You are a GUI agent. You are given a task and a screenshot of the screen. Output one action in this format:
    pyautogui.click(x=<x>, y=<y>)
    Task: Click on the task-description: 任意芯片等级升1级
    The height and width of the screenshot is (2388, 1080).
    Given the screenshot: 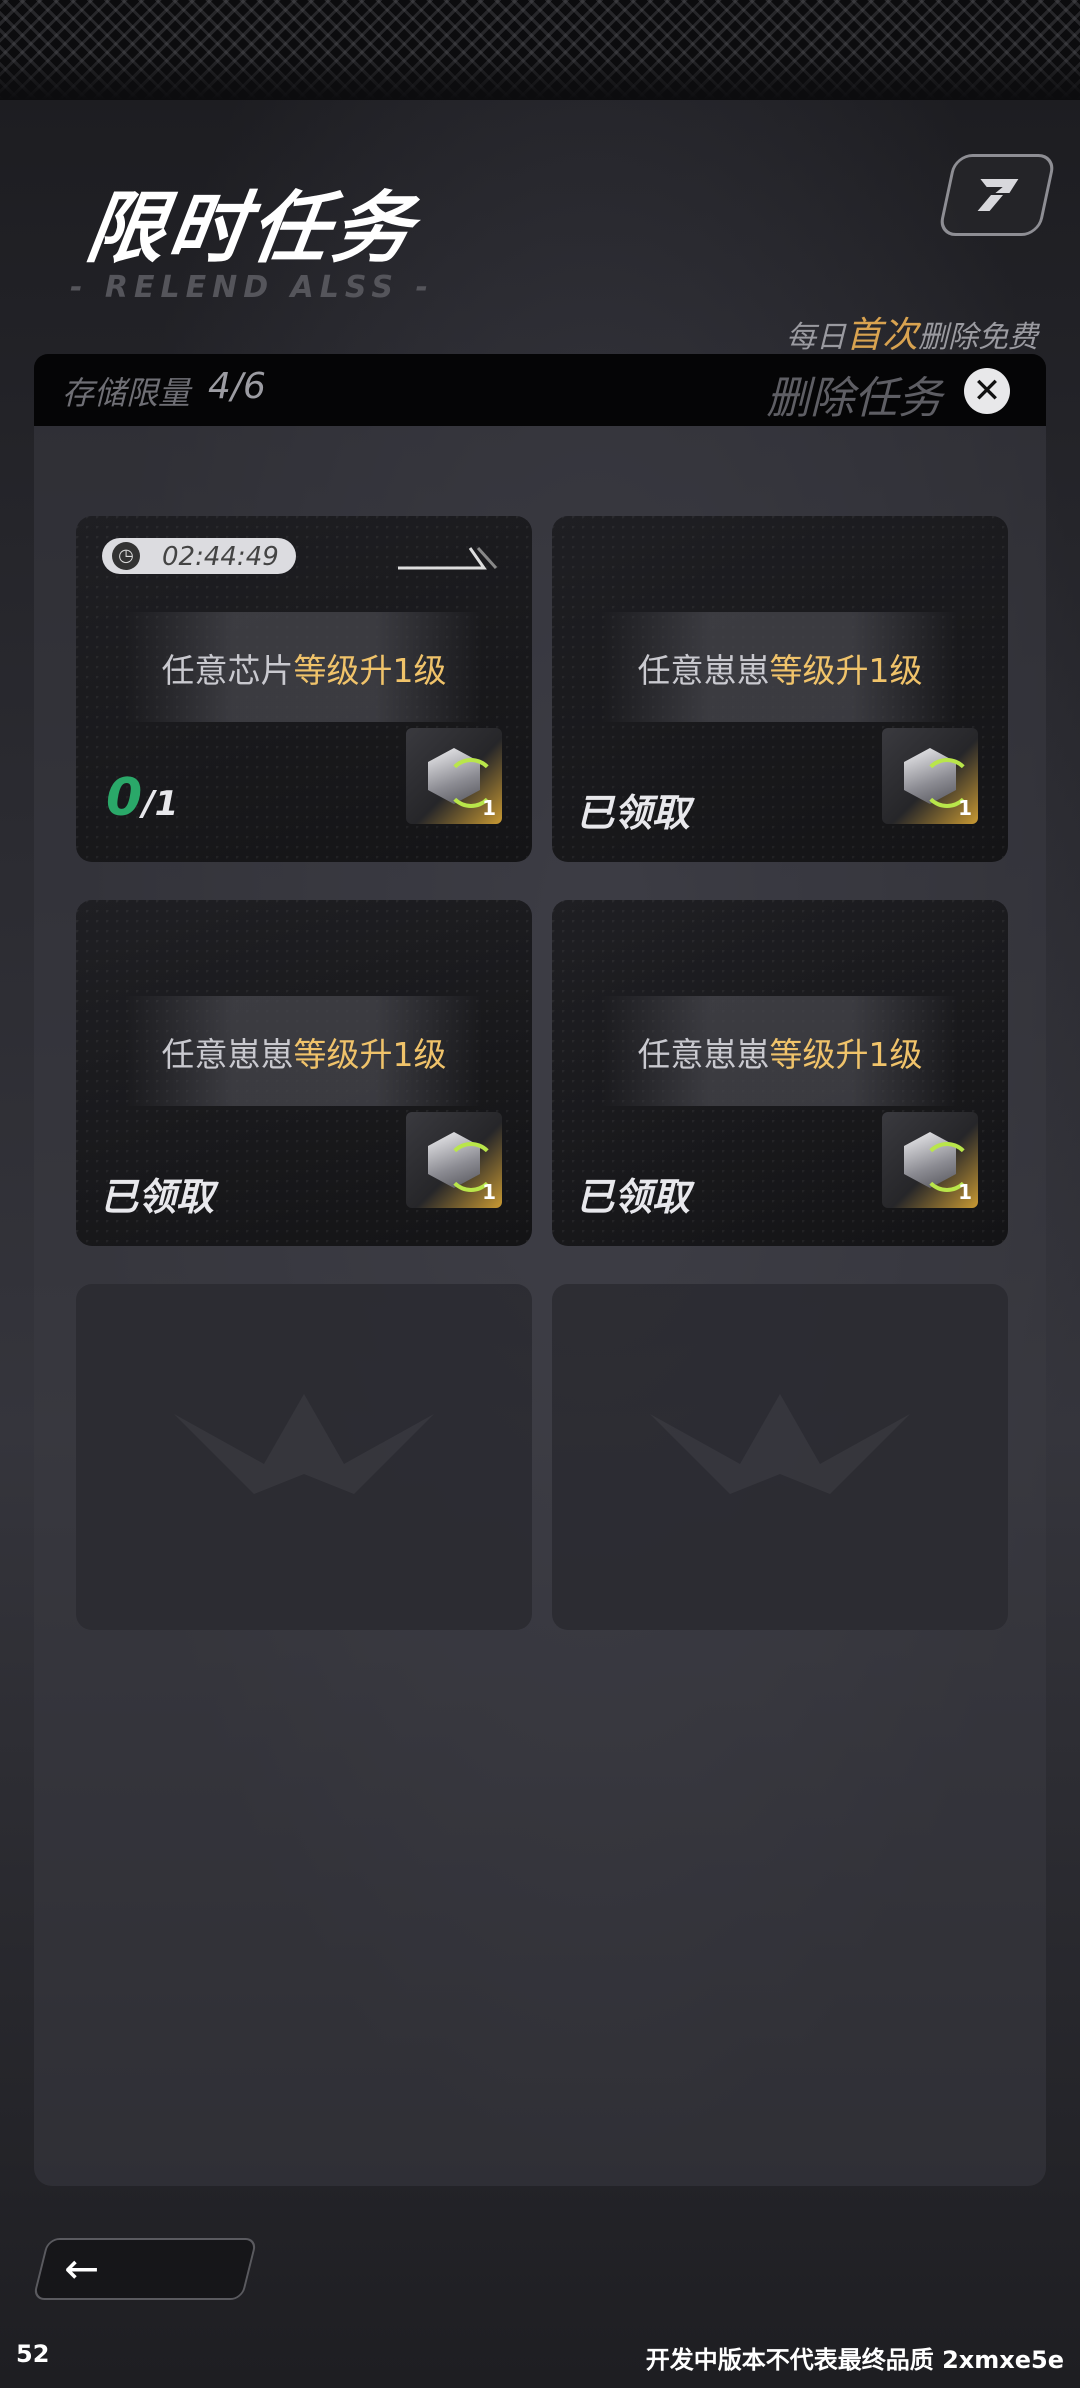 What is the action you would take?
    pyautogui.click(x=304, y=668)
    